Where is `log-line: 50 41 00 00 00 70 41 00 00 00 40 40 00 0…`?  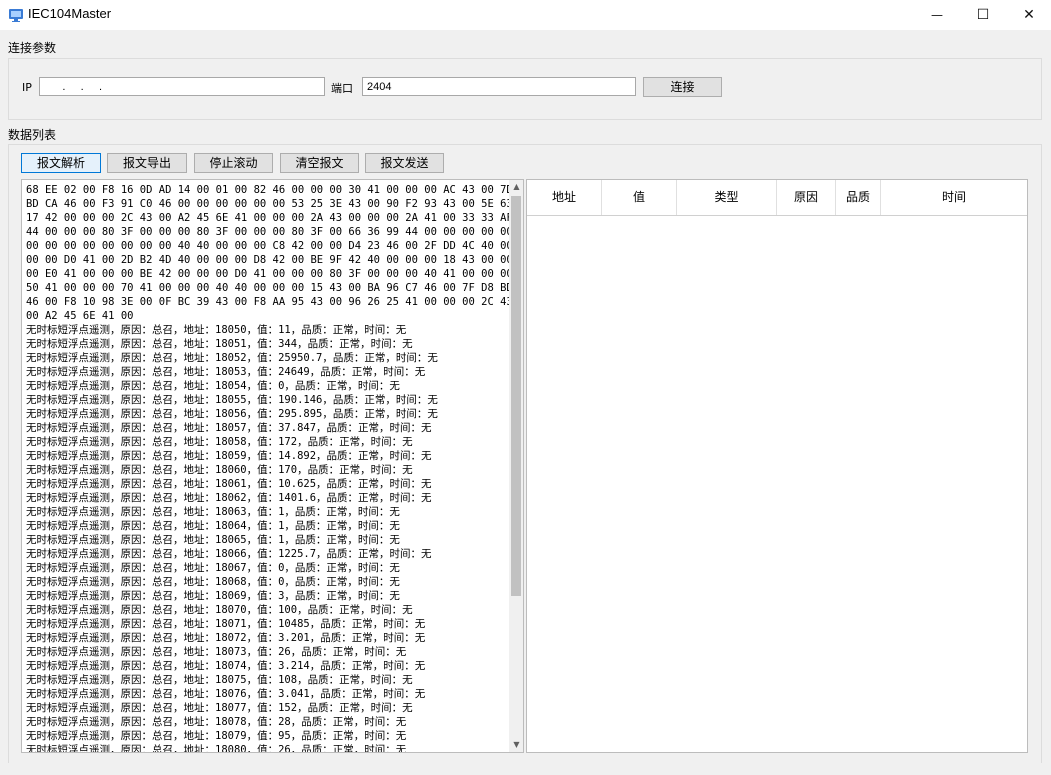 log-line: 50 41 00 00 00 70 41 00 00 00 40 40 00 0… is located at coordinates (268, 288).